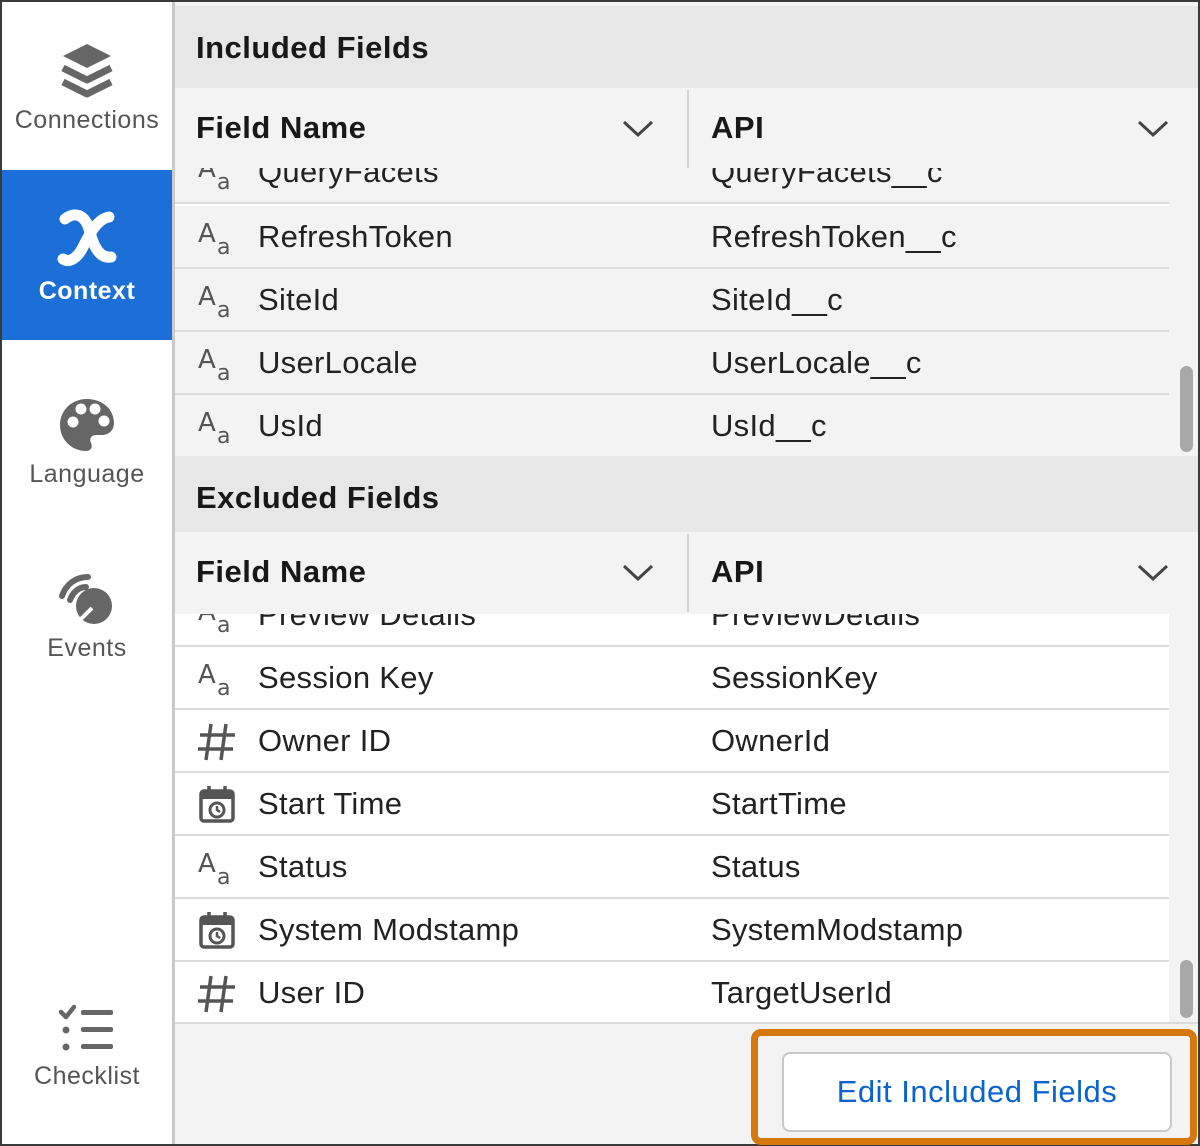  I want to click on sidebar-item-label: Context, so click(87, 290).